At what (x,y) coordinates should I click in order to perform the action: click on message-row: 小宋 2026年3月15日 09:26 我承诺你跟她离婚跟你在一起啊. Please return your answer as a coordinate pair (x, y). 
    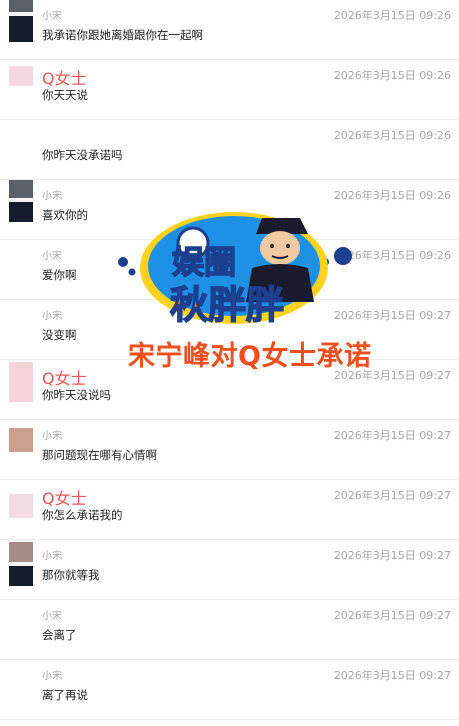
    Looking at the image, I should click on (229, 30).